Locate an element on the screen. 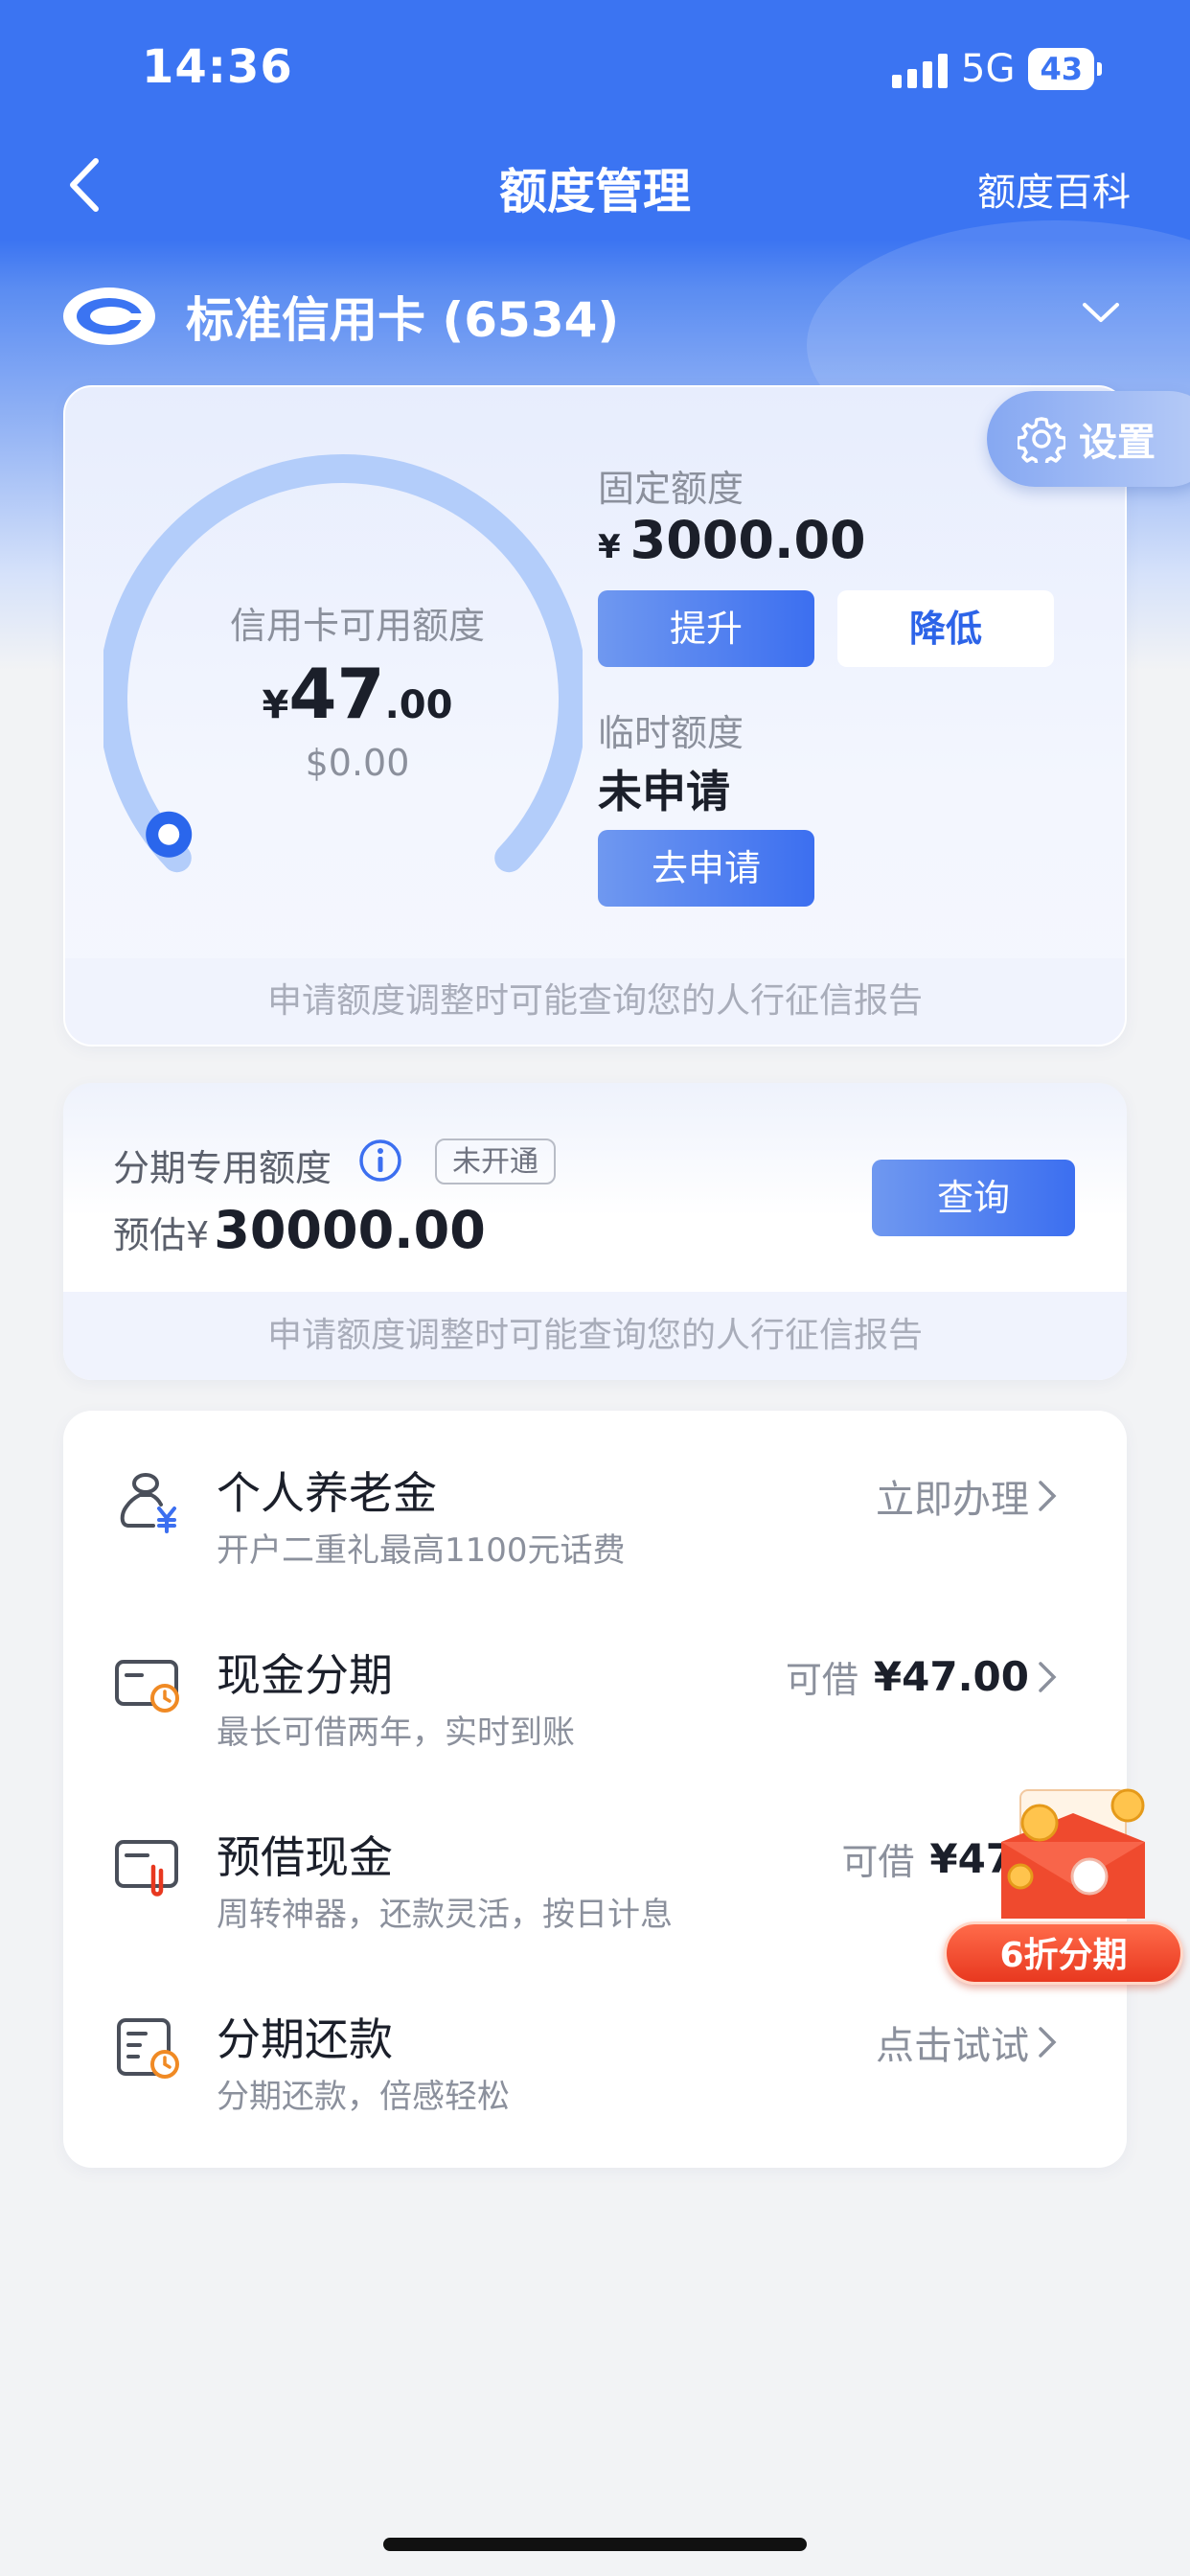 The image size is (1190, 2576). query-button: 查询 is located at coordinates (974, 1198).